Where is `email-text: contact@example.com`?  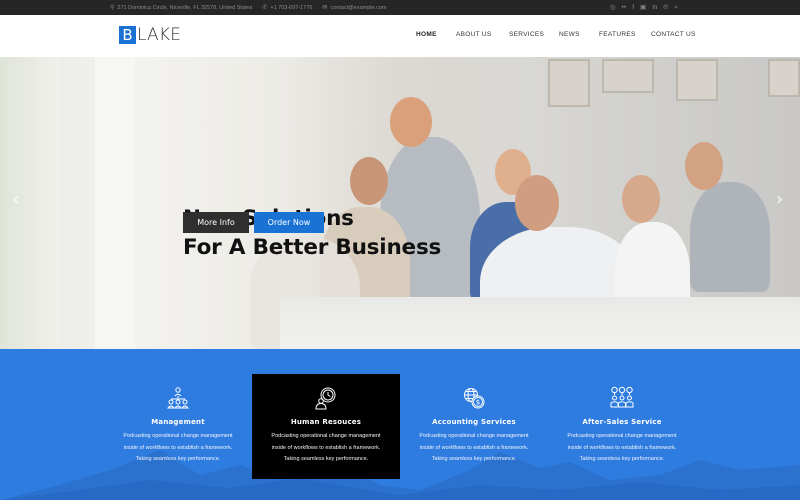 email-text: contact@example.com is located at coordinates (358, 8).